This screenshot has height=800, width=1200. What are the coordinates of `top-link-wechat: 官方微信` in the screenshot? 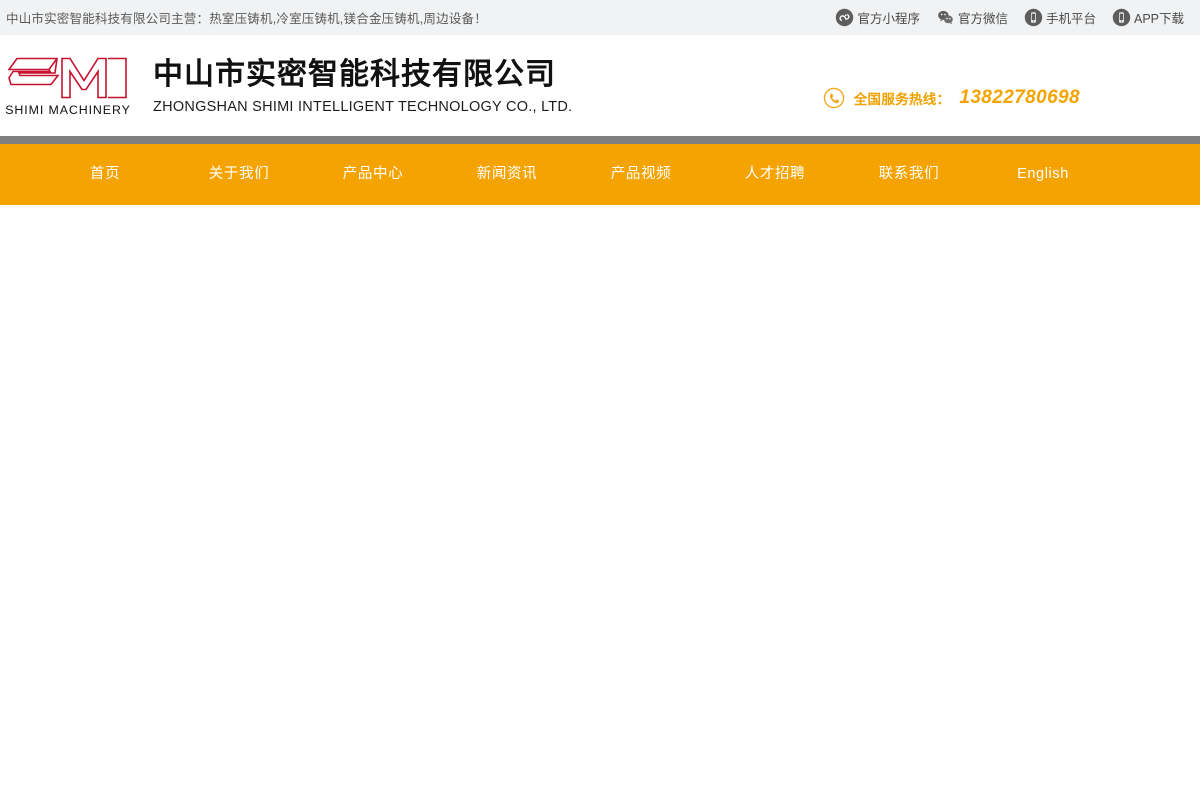 It's located at (972, 17).